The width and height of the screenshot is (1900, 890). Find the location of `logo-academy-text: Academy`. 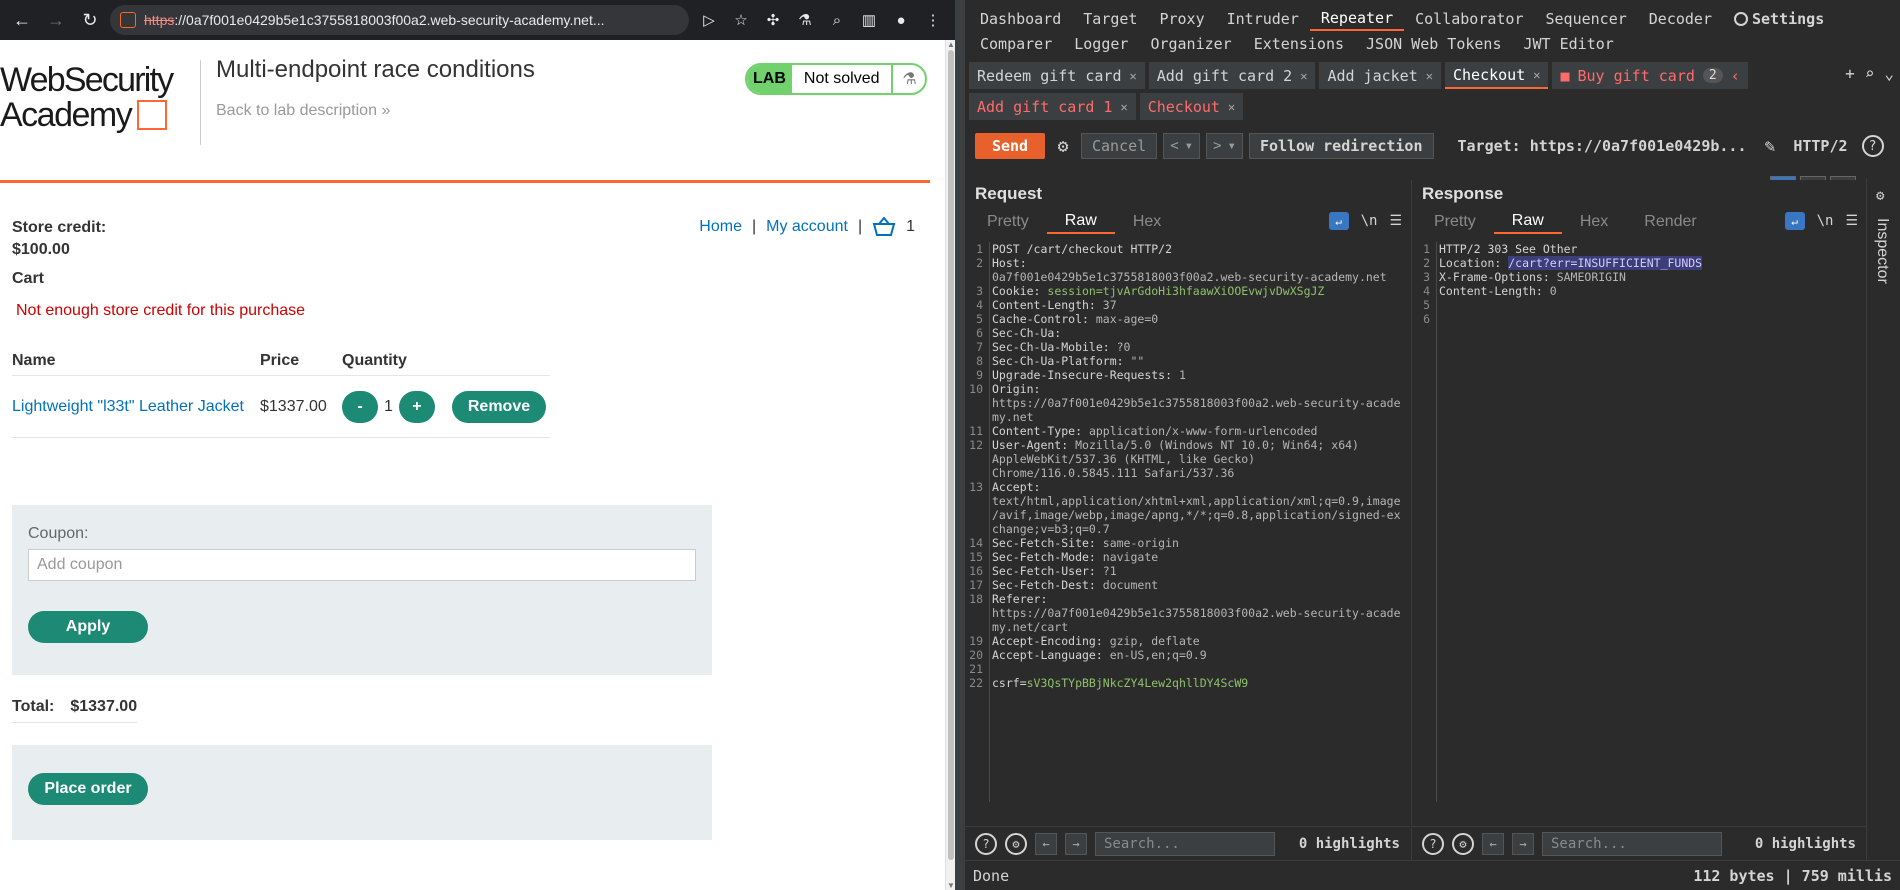

logo-academy-text: Academy is located at coordinates (66, 115).